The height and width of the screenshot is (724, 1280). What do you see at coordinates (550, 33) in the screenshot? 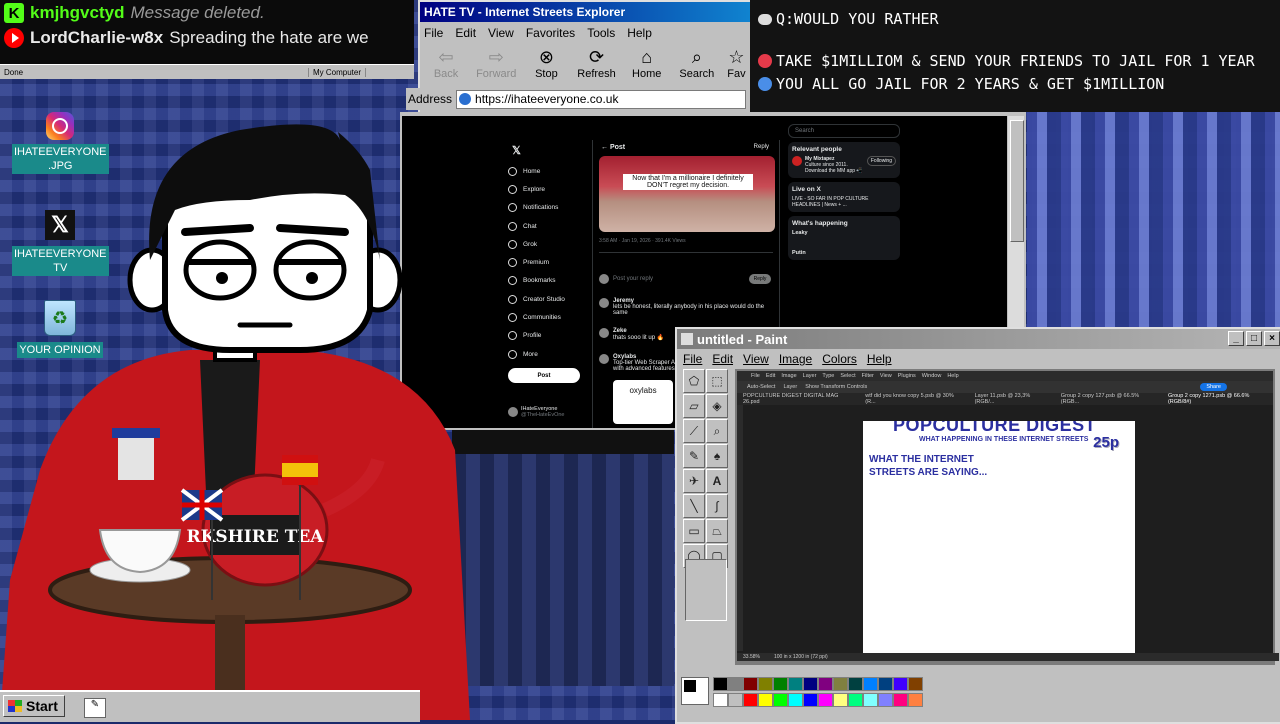
I see `menu-favorites: Favorites` at bounding box center [550, 33].